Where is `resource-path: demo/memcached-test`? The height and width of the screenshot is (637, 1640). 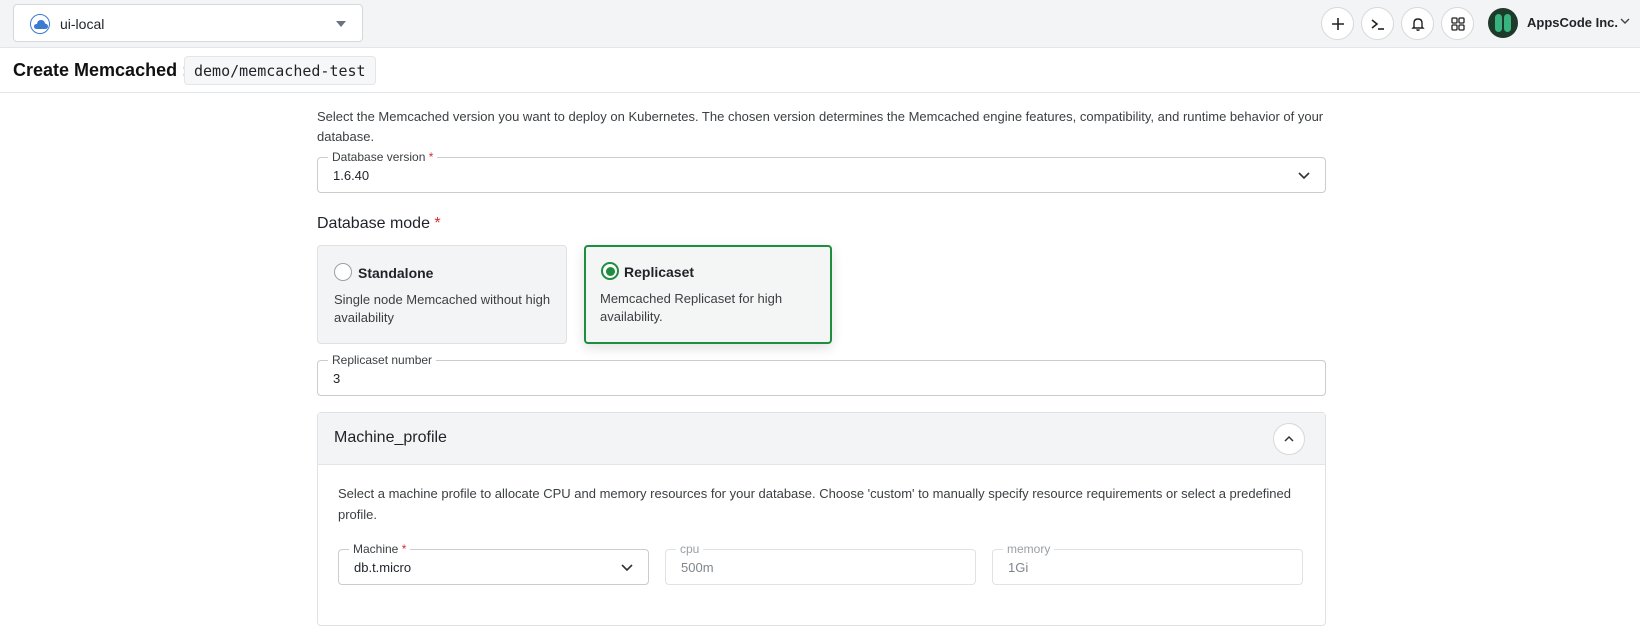 resource-path: demo/memcached-test is located at coordinates (280, 70).